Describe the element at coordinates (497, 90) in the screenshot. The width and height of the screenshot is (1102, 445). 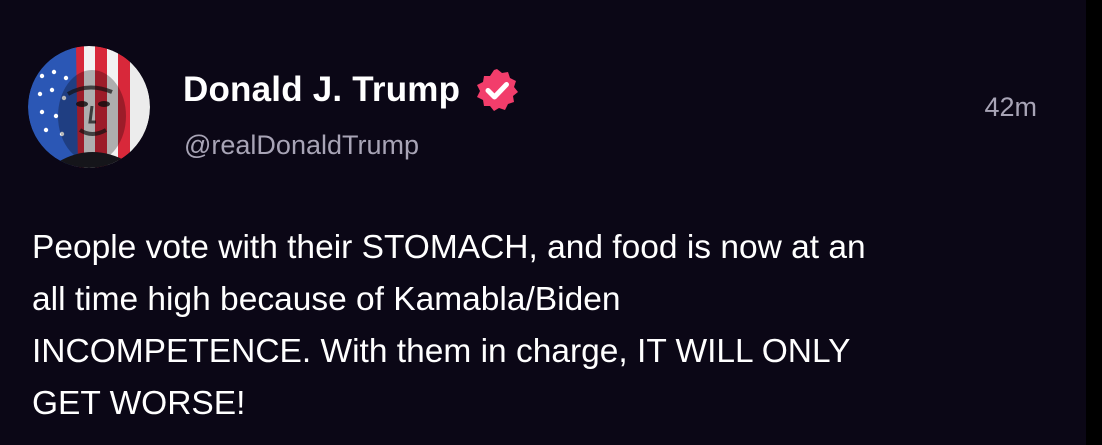
I see `verified-badge-icon` at that location.